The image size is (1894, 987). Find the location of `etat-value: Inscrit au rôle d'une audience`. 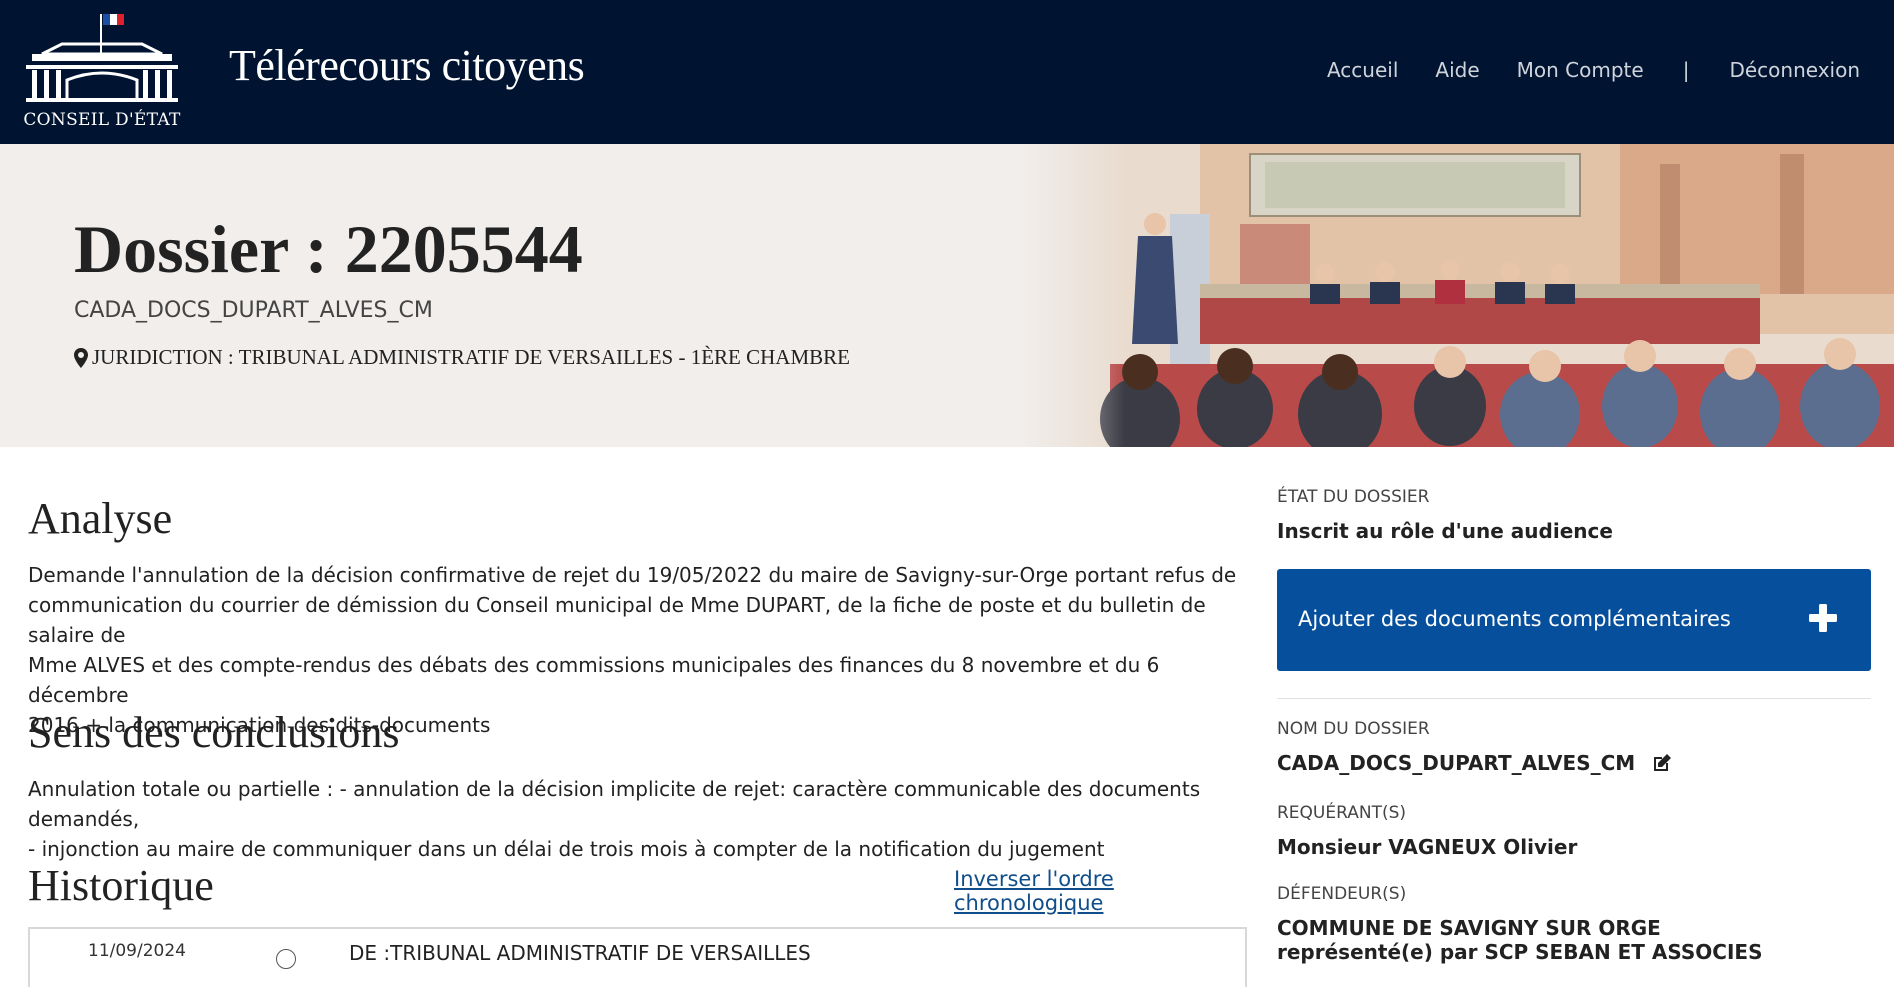

etat-value: Inscrit au rôle d'une audience is located at coordinates (1445, 531).